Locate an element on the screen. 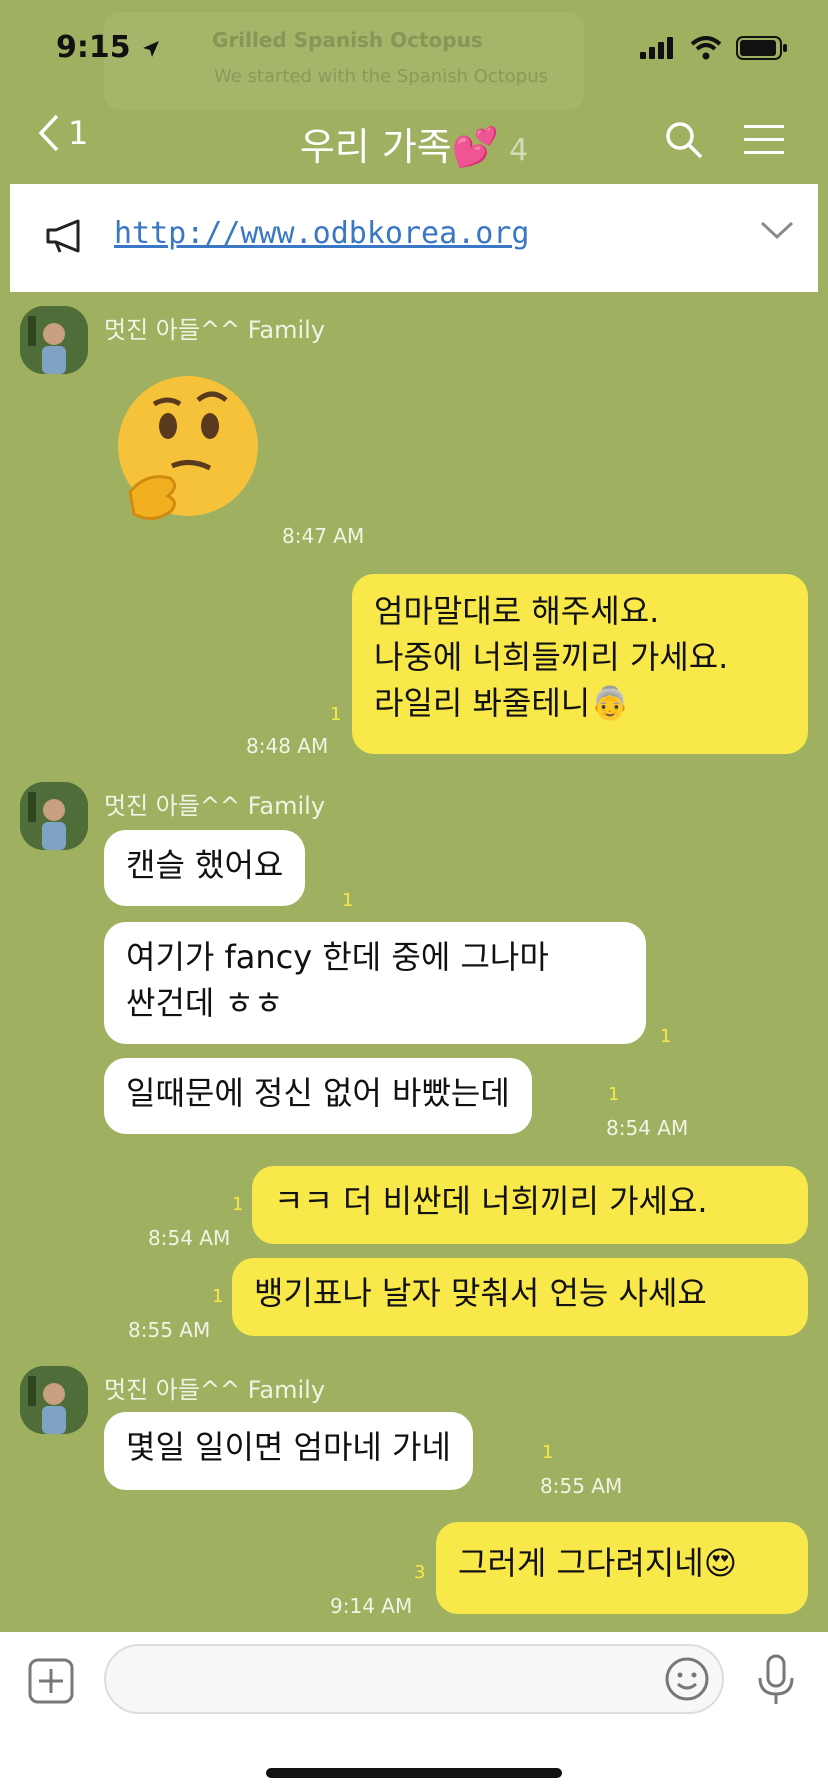 This screenshot has width=828, height=1792. menu-icon is located at coordinates (764, 140).